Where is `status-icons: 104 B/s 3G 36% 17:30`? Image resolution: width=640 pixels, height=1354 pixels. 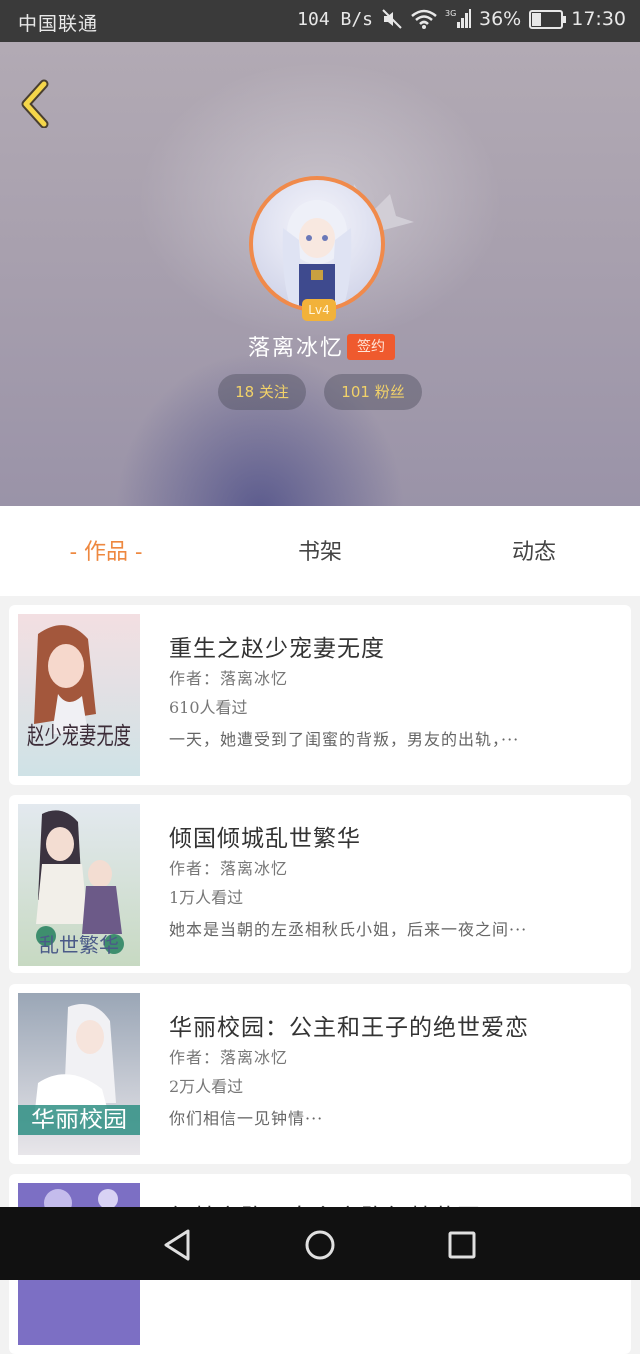
status-icons: 104 B/s 3G 36% 17:30 is located at coordinates (461, 19).